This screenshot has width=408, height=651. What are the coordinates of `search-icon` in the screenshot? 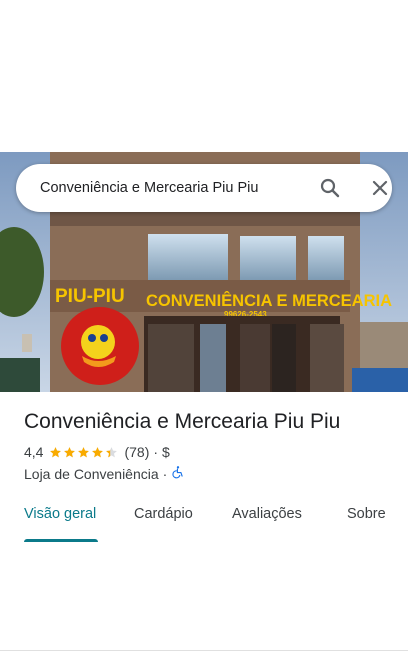 It's located at (330, 188).